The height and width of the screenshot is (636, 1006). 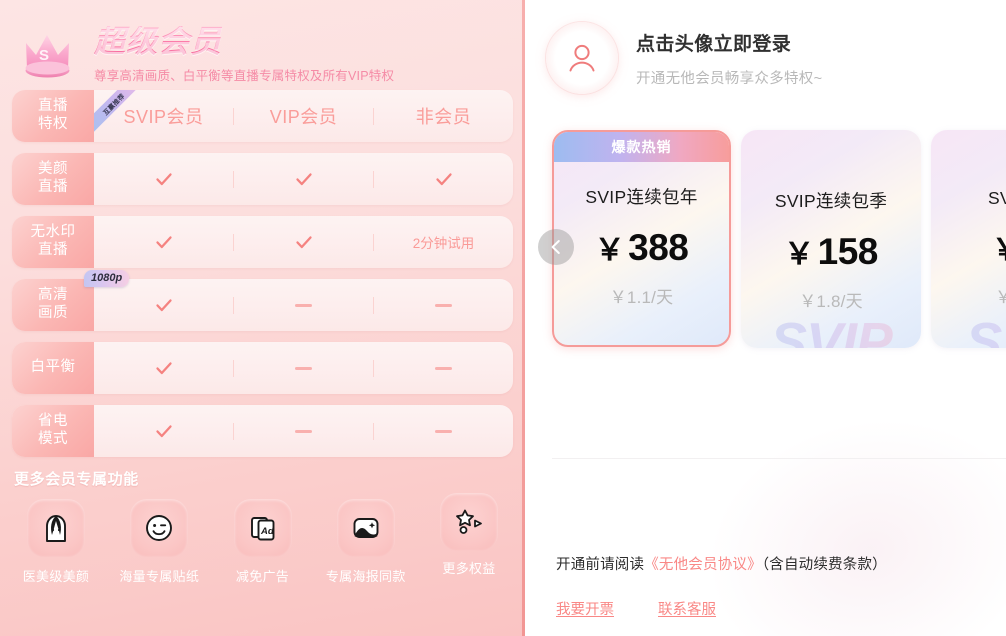 What do you see at coordinates (641, 197) in the screenshot?
I see `plan-name: SVIP连续包年` at bounding box center [641, 197].